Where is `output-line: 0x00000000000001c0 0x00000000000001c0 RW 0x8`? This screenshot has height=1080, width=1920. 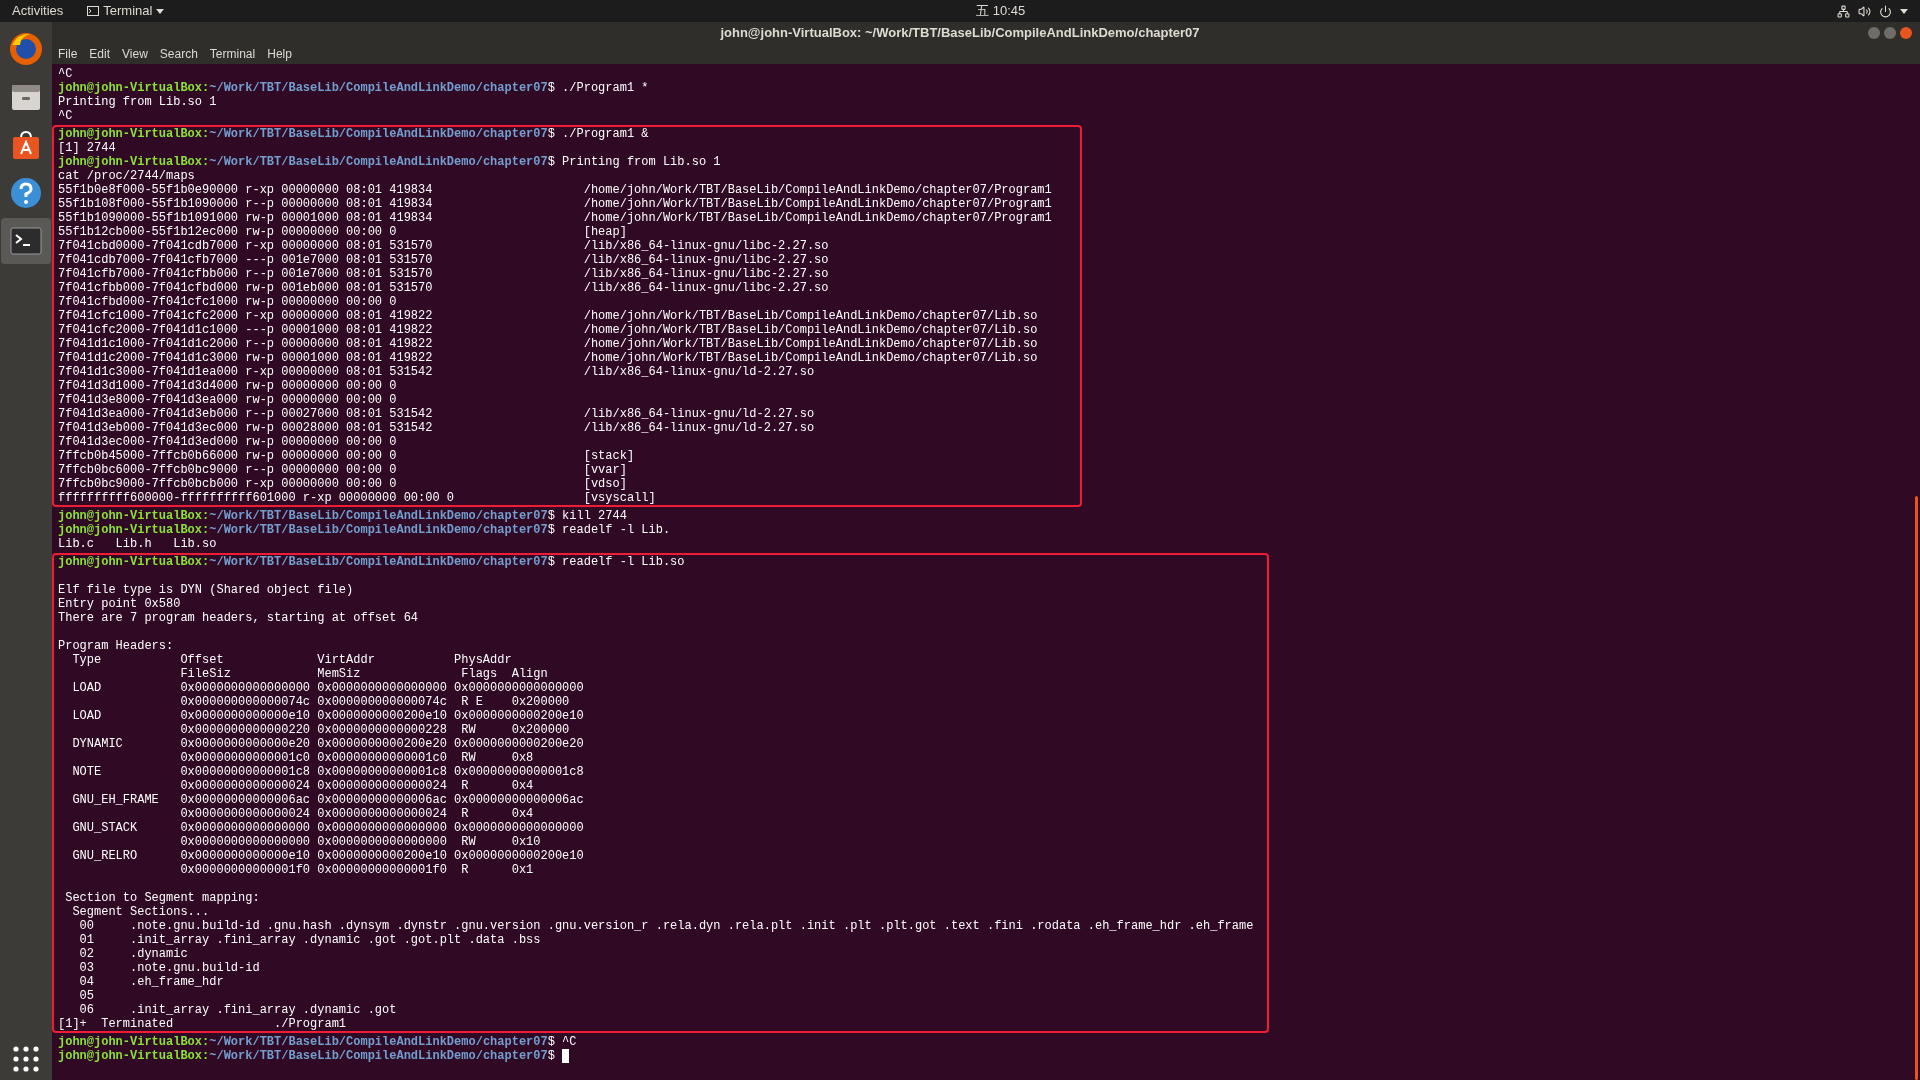
output-line: 0x00000000000001c0 0x00000000000001c0 RW 0x8 is located at coordinates (356, 758).